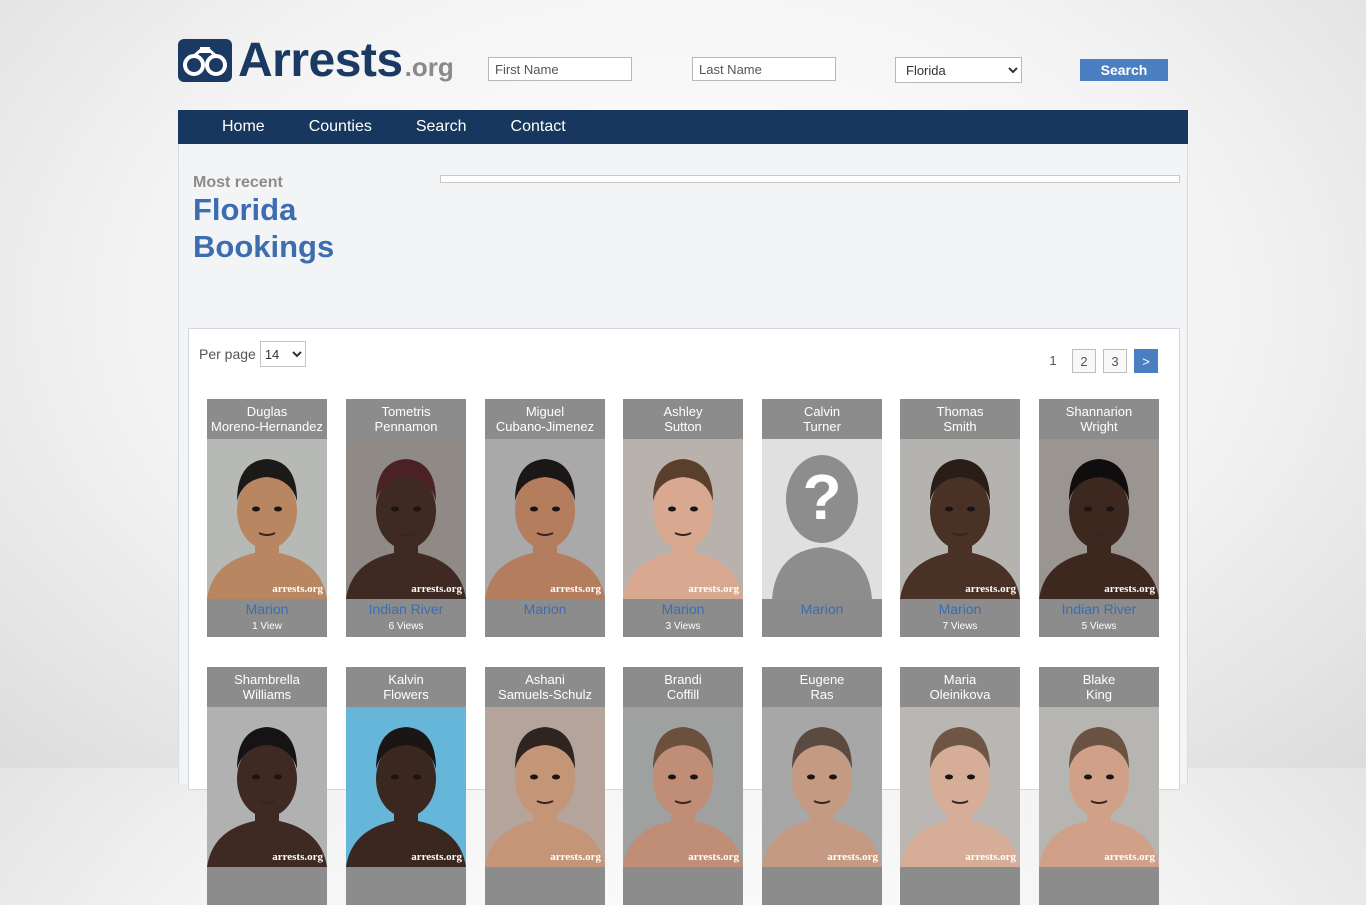 This screenshot has height=905, width=1366. Describe the element at coordinates (560, 69) in the screenshot. I see `first-name-input` at that location.